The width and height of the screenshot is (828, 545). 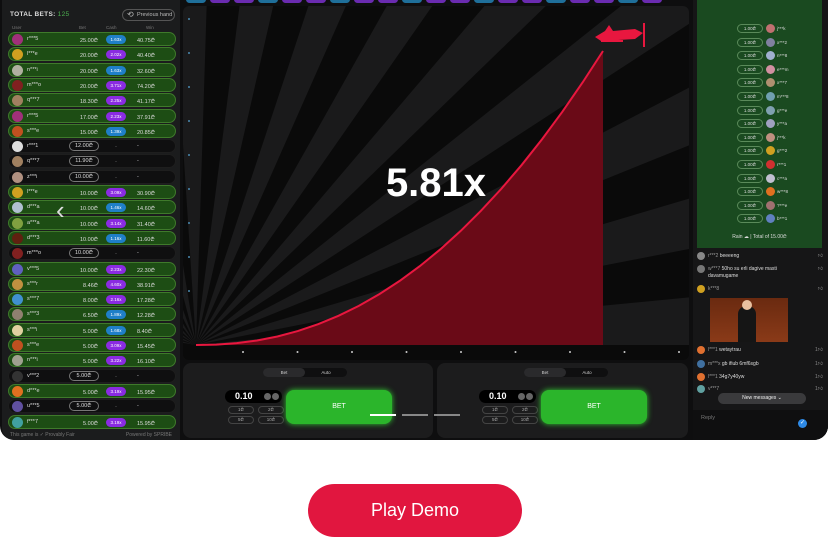 I want to click on cashout-multiplier: 3.19x, so click(x=116, y=422).